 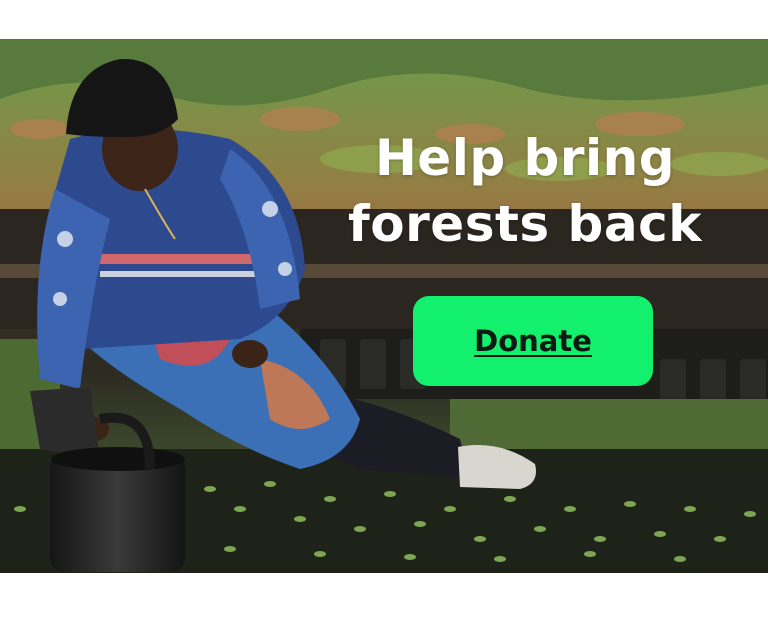 What do you see at coordinates (525, 191) in the screenshot?
I see `headline: Help bring forests back` at bounding box center [525, 191].